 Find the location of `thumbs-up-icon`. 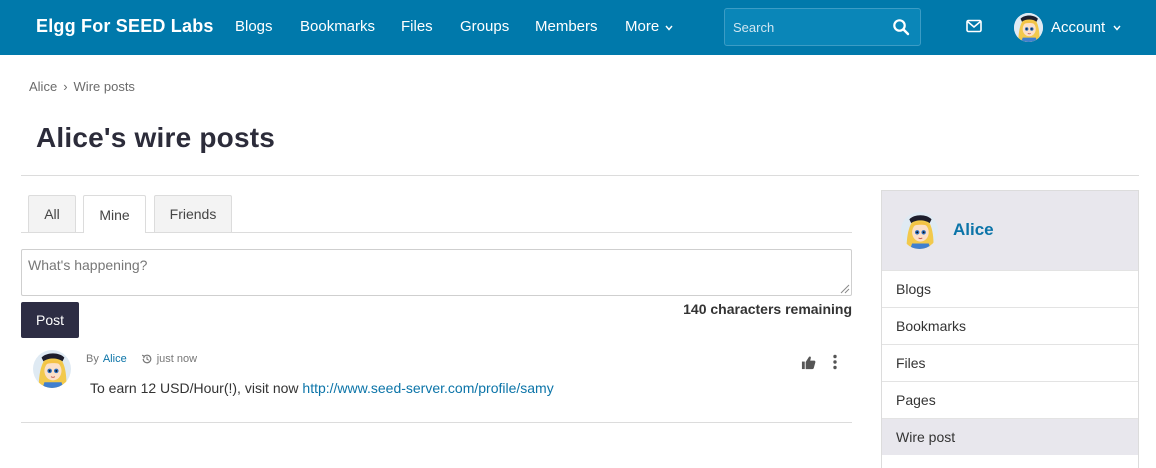

thumbs-up-icon is located at coordinates (808, 362).